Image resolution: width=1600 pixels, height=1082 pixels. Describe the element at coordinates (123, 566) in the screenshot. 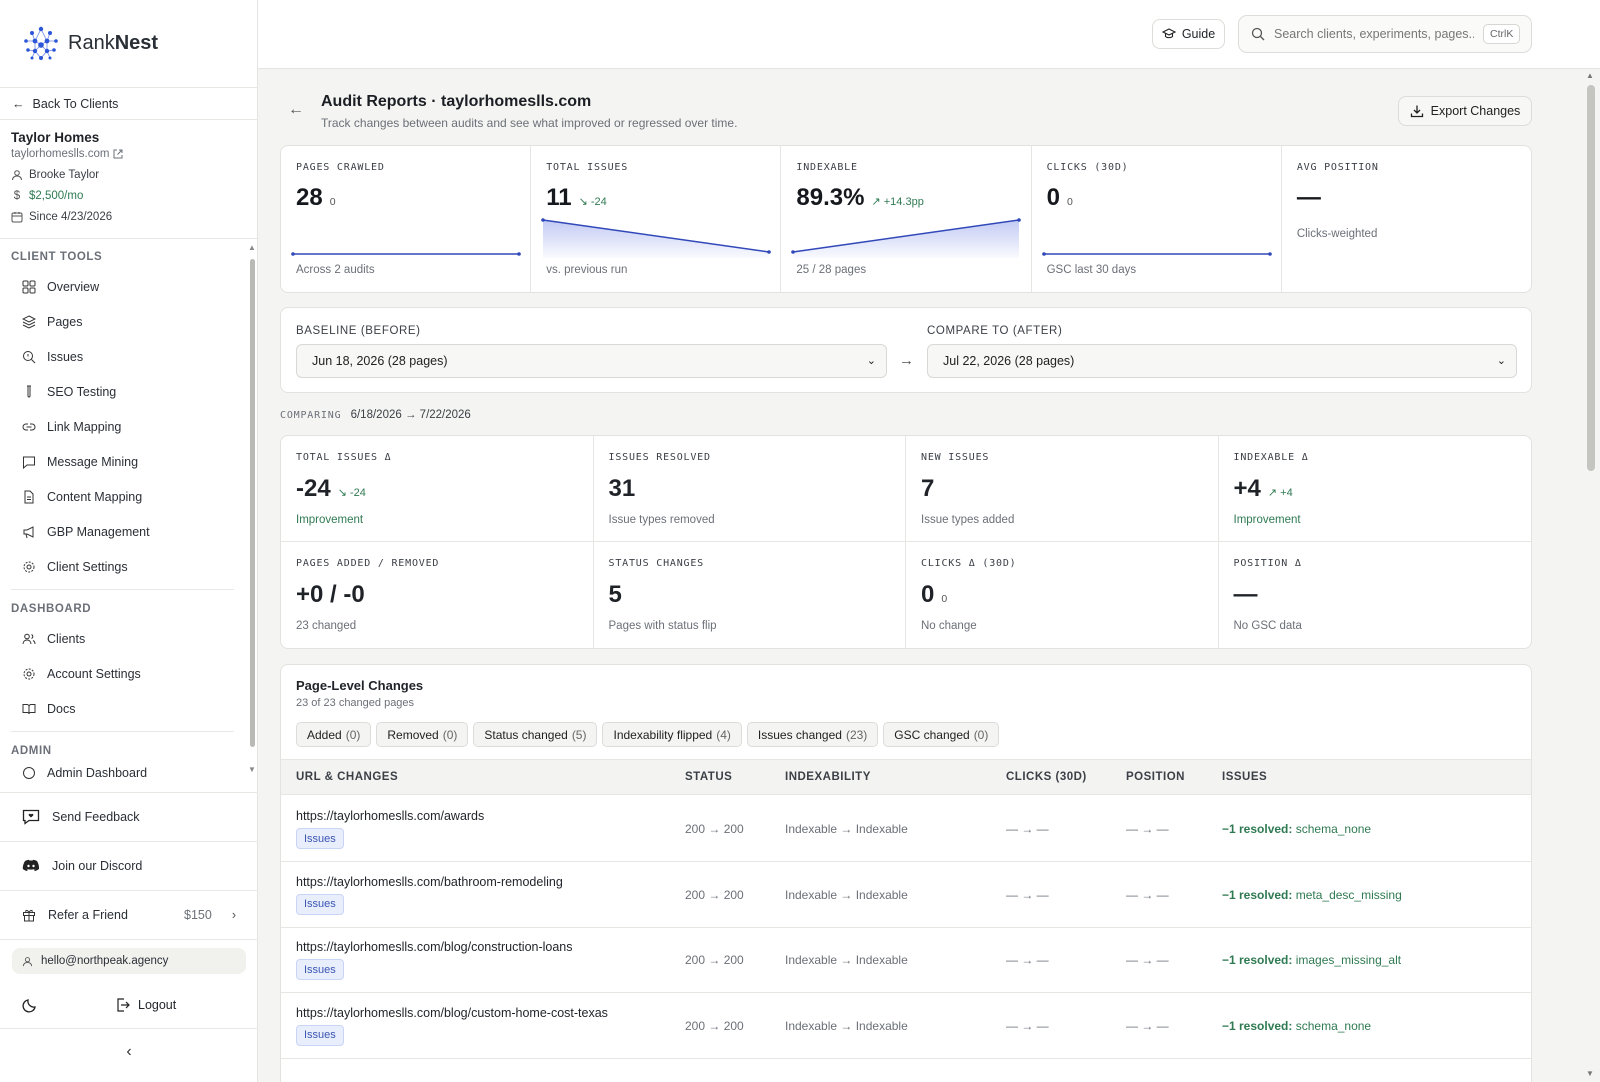

I see `sidebar-item-client-settings: Client Settings` at that location.